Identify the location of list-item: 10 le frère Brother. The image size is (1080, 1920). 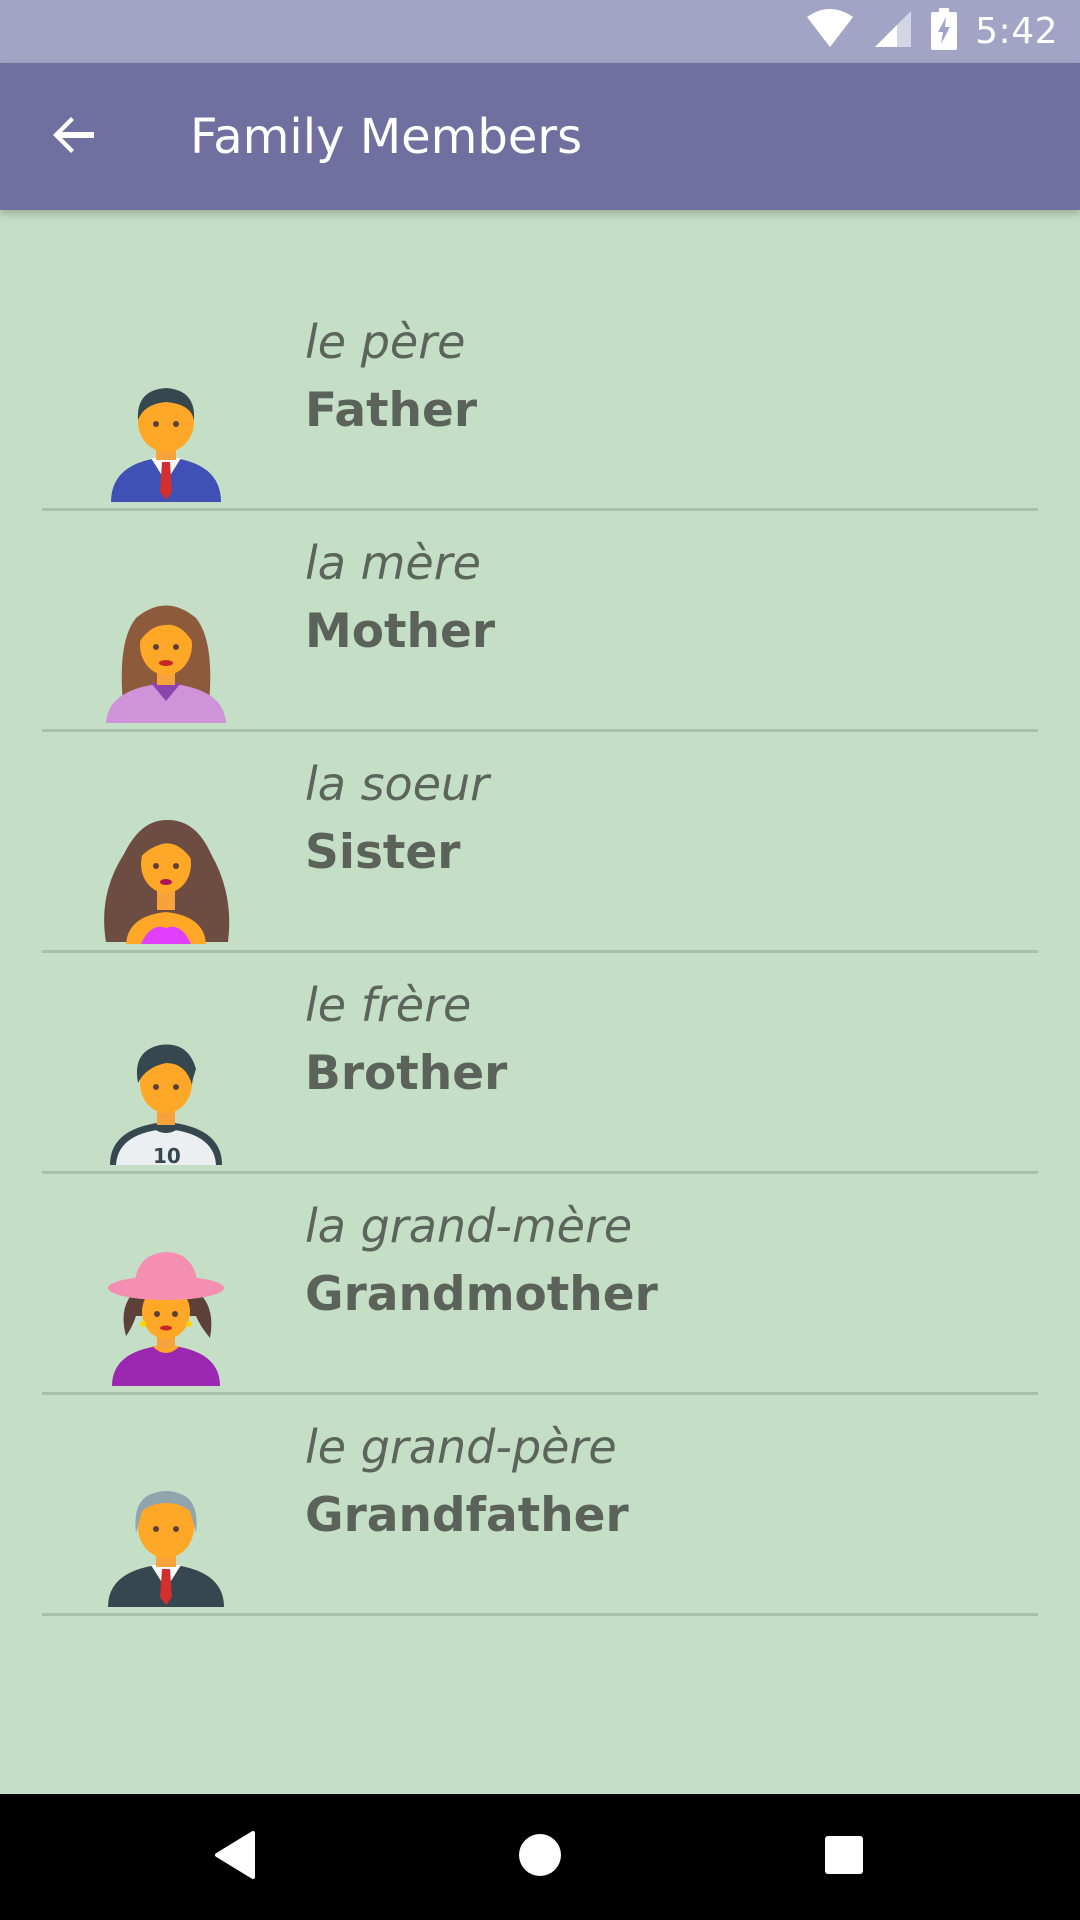
(540, 1063).